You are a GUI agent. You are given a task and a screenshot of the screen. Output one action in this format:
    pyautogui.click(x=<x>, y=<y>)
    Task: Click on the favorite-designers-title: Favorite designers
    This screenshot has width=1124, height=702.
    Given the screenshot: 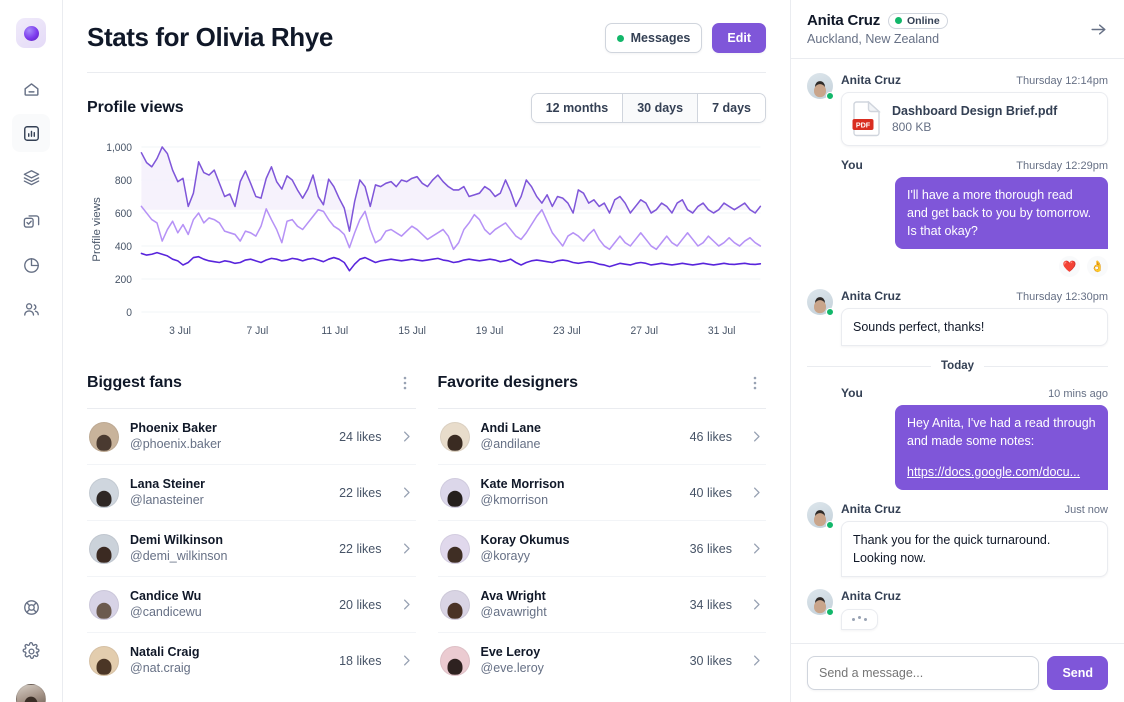 What is the action you would take?
    pyautogui.click(x=508, y=382)
    